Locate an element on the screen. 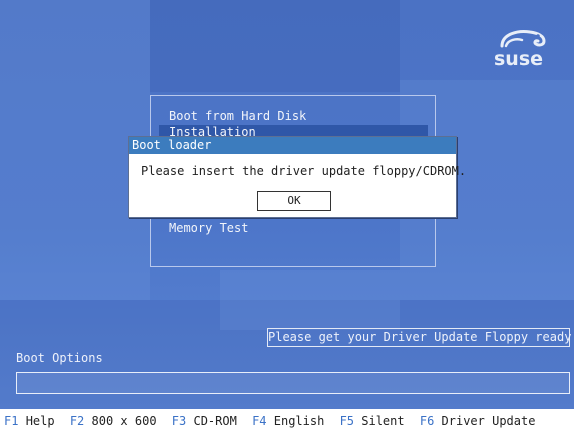 Image resolution: width=574 pixels, height=434 pixels. fkey-label: Help is located at coordinates (40, 421).